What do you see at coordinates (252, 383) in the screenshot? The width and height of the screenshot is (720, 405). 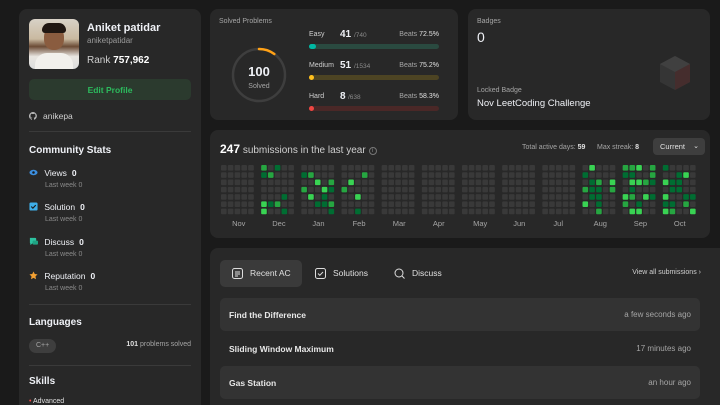 I see `problem-title: Gas Station` at bounding box center [252, 383].